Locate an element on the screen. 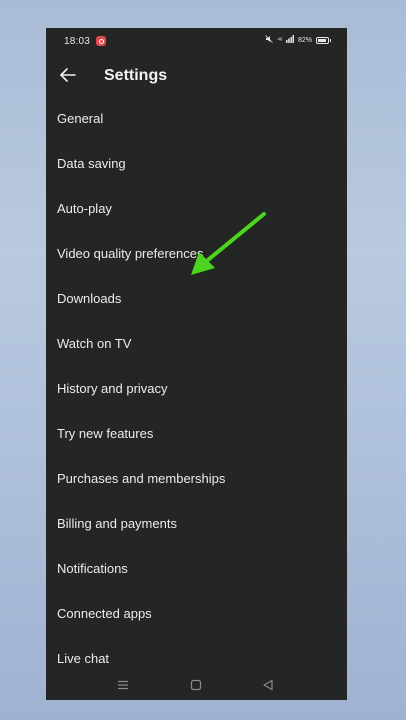 The image size is (406, 720). settings-item-purchases: Purchases and memberships is located at coordinates (196, 478).